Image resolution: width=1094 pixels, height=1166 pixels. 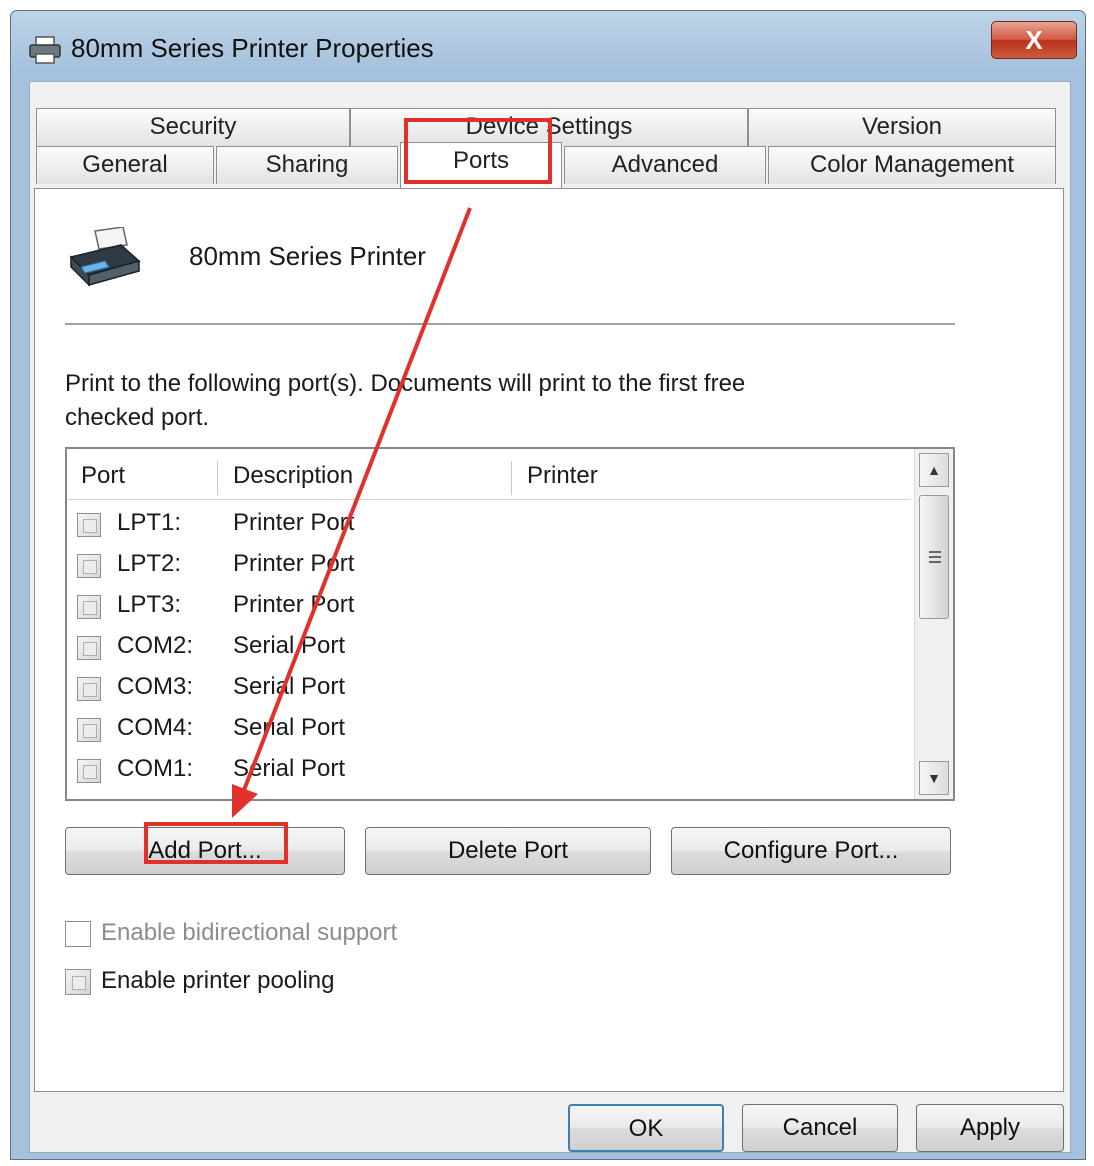 I want to click on window-title: 80mm Series Printer Properties, so click(x=252, y=48).